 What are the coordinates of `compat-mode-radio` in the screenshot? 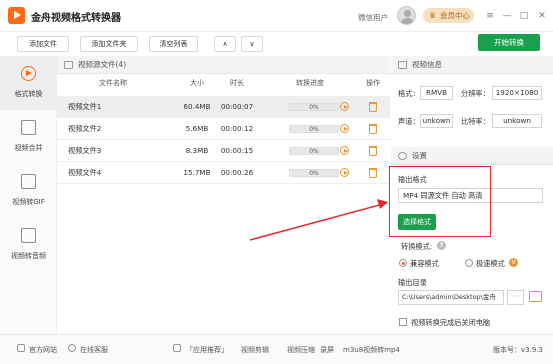 It's located at (403, 263).